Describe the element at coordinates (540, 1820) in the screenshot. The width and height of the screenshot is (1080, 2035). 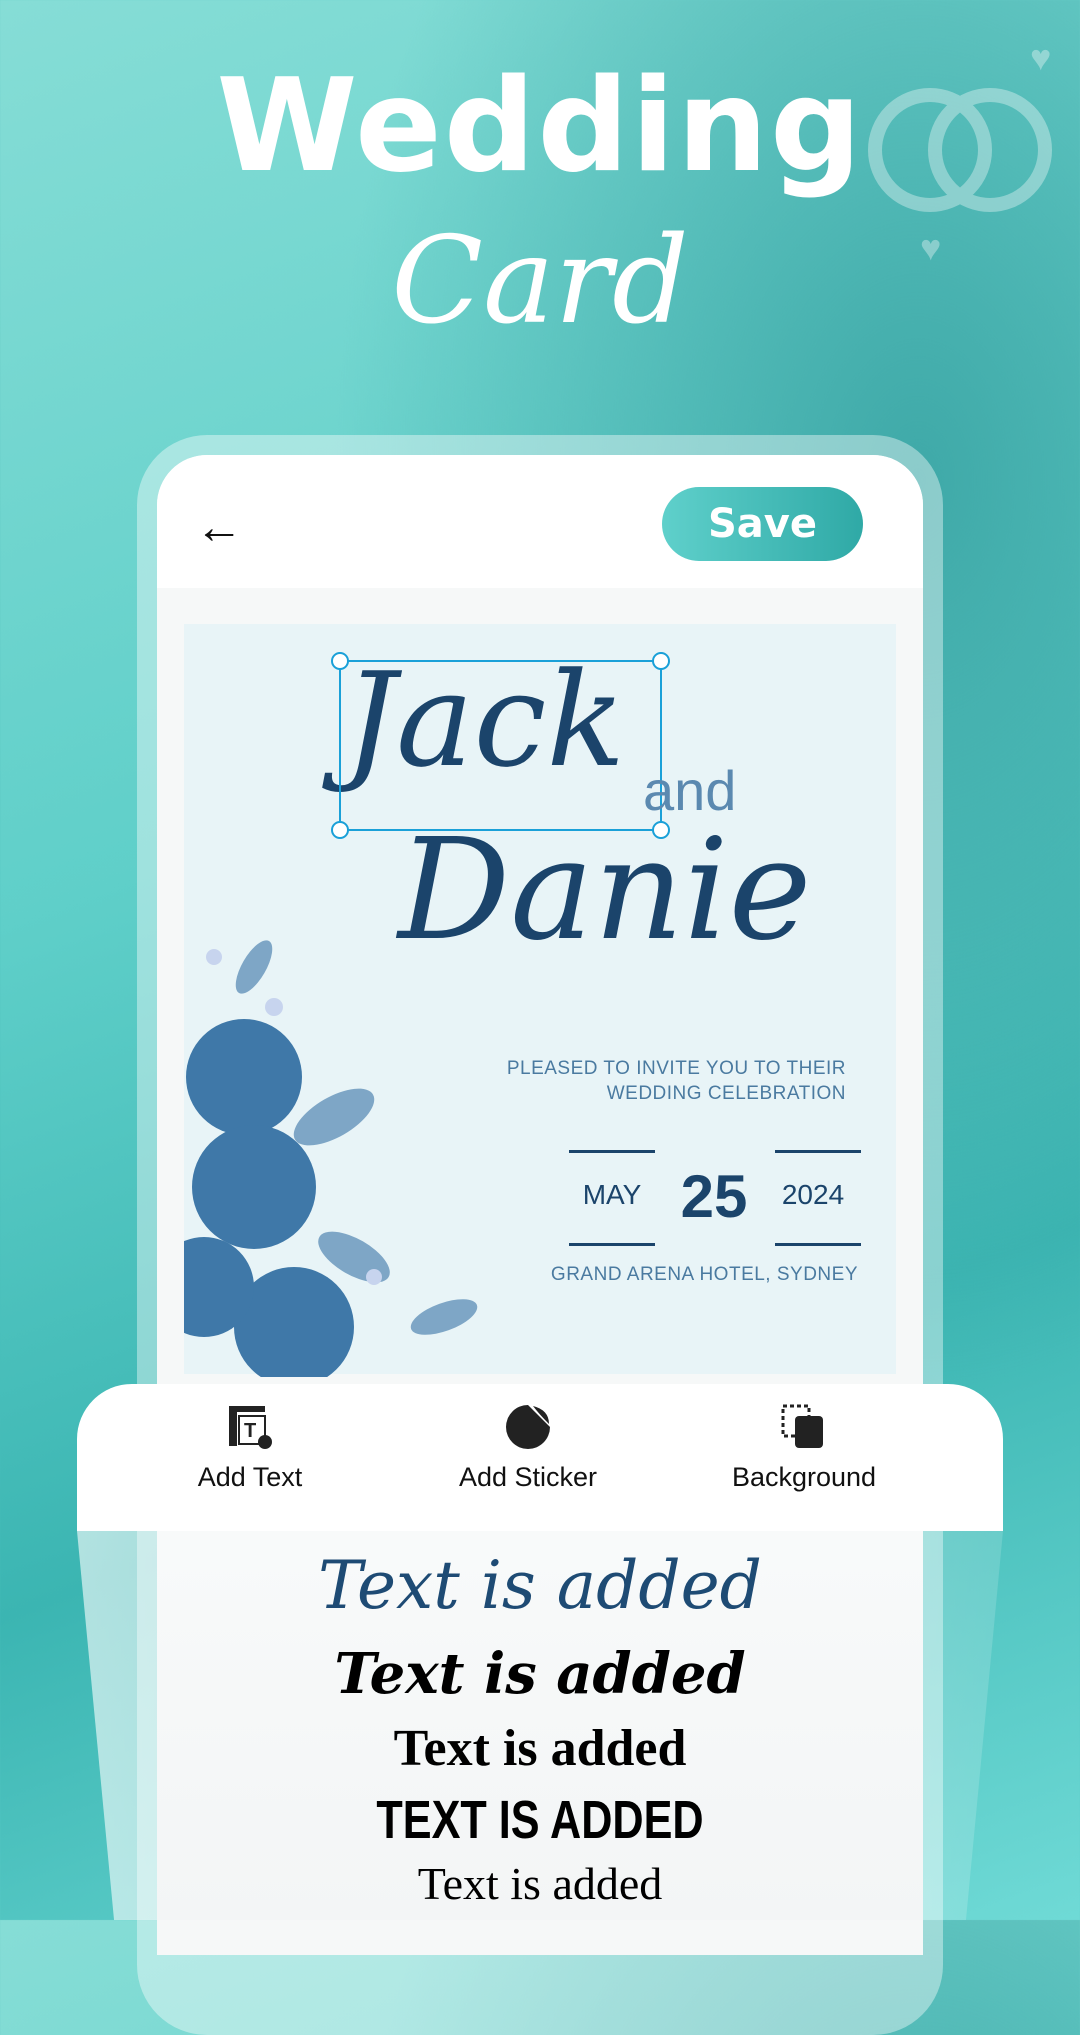
I see `text-style-condensed: TEXT IS ADDED` at that location.